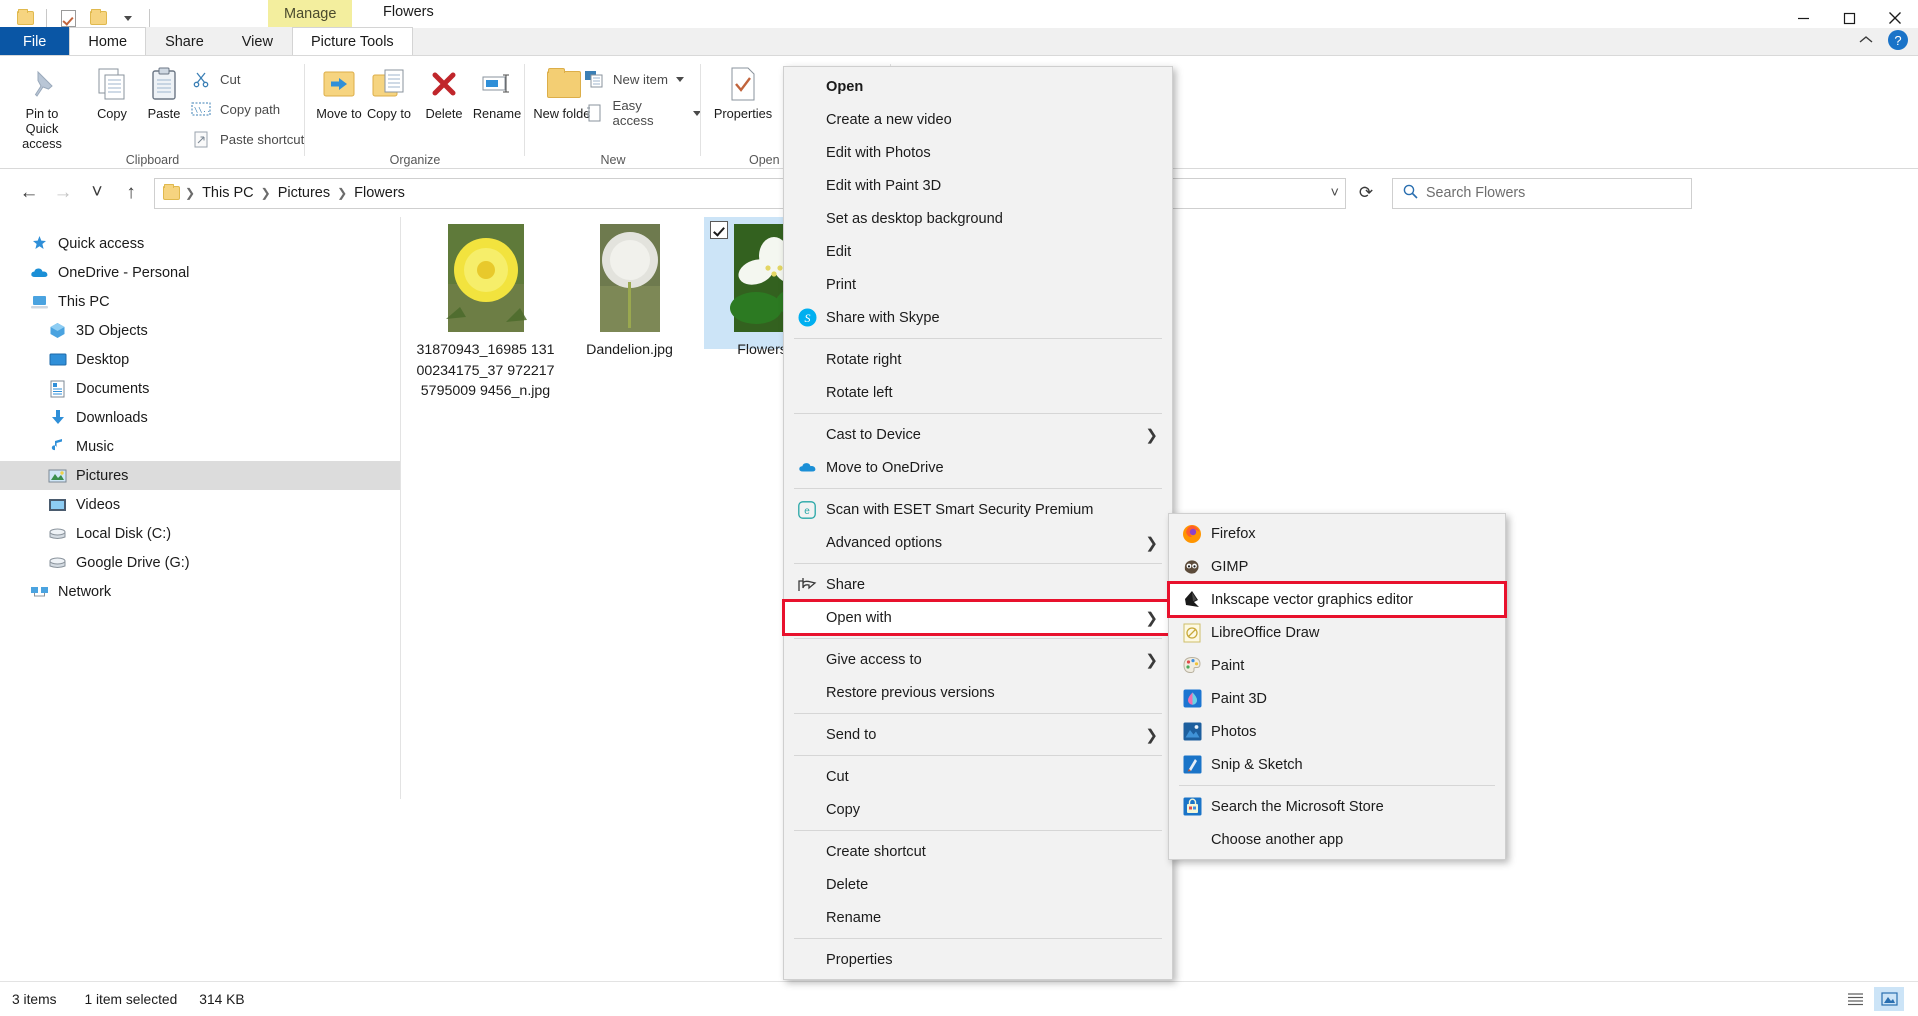  Describe the element at coordinates (642, 113) in the screenshot. I see `easy-access-button: Easy access` at that location.